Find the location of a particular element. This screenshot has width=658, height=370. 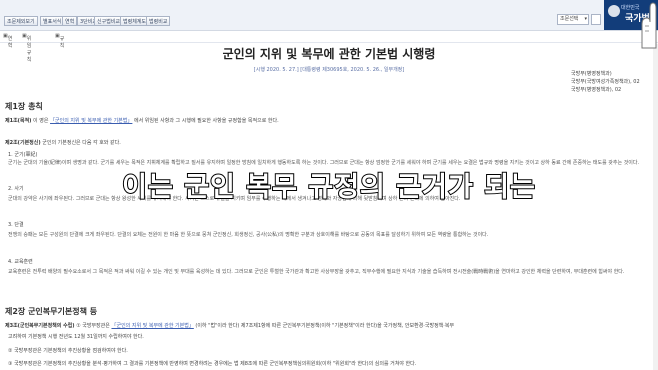

article-select-value: 조문선택 is located at coordinates (569, 19).